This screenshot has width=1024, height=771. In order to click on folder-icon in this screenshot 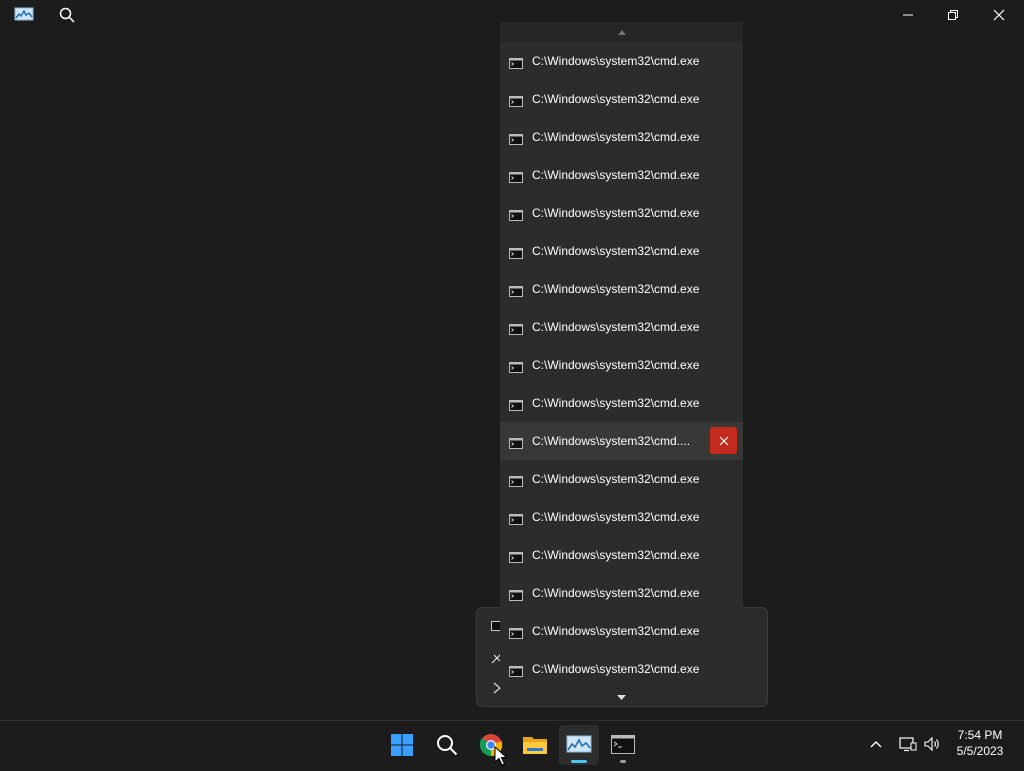, I will do `click(535, 745)`.